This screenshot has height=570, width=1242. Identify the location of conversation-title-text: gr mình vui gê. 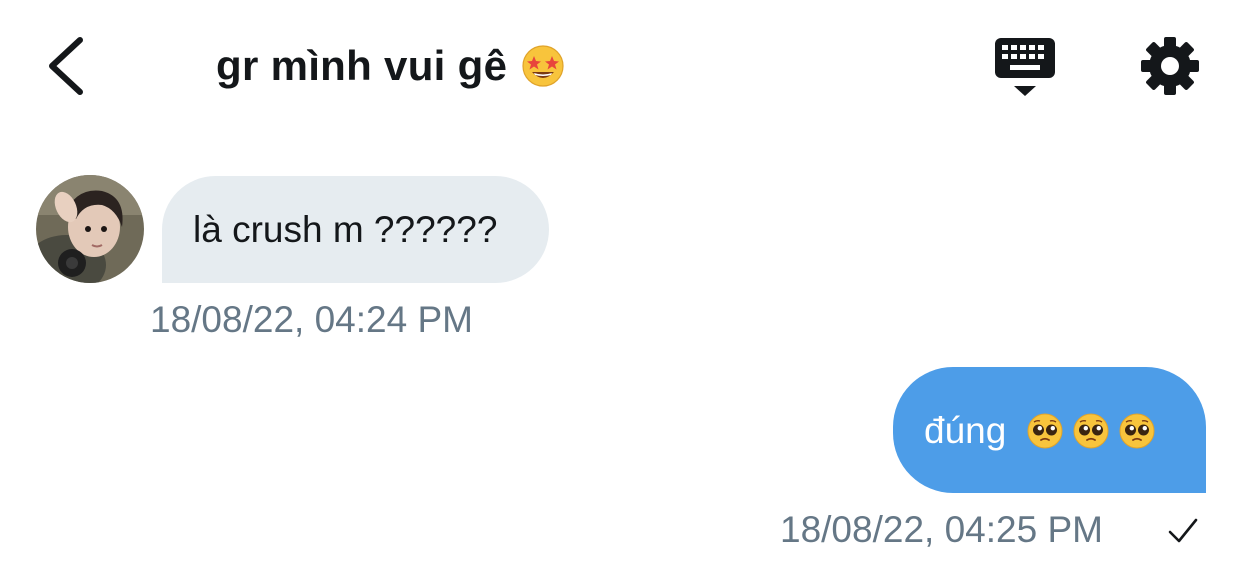
(362, 65).